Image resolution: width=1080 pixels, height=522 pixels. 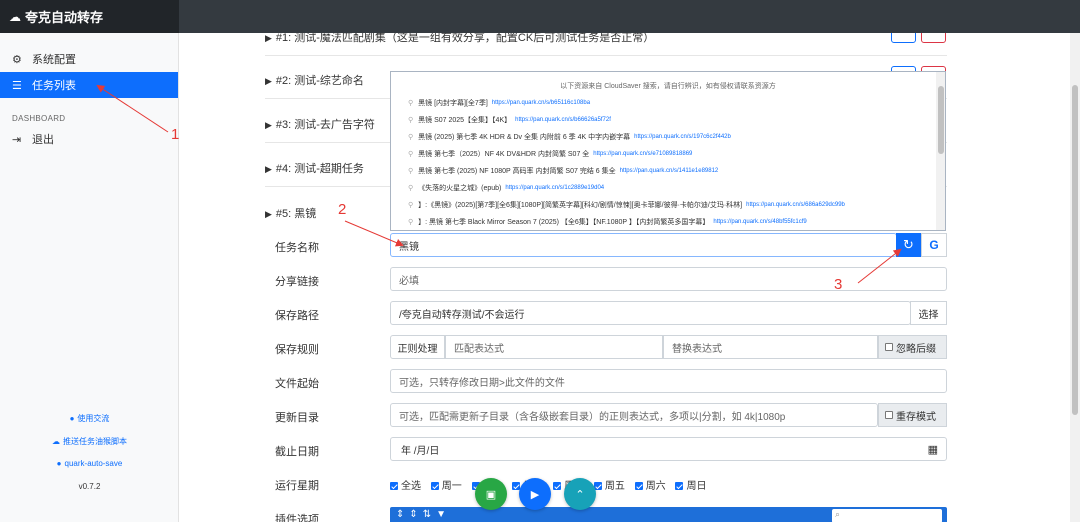 What do you see at coordinates (838, 514) in the screenshot?
I see `search-icon: ⌕` at bounding box center [838, 514].